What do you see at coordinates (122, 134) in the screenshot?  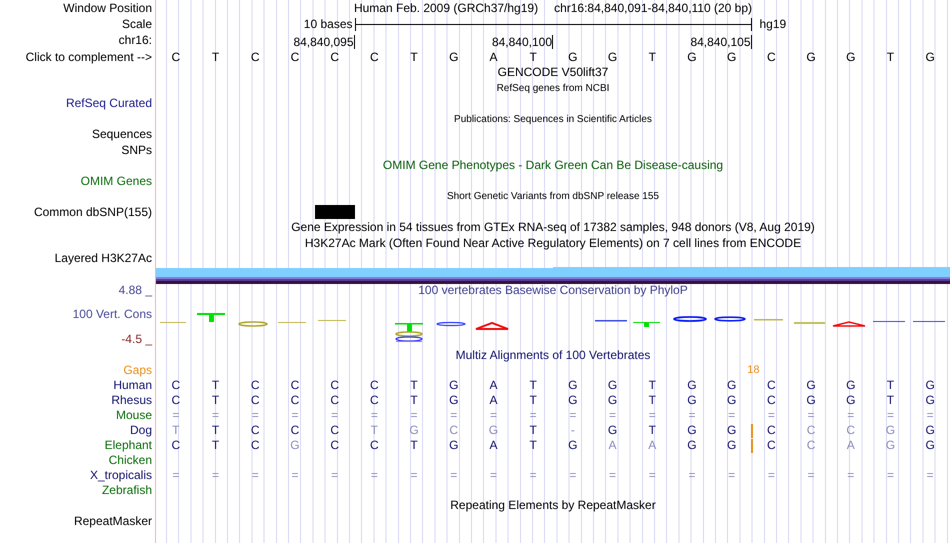 I see `track-label: Sequences` at bounding box center [122, 134].